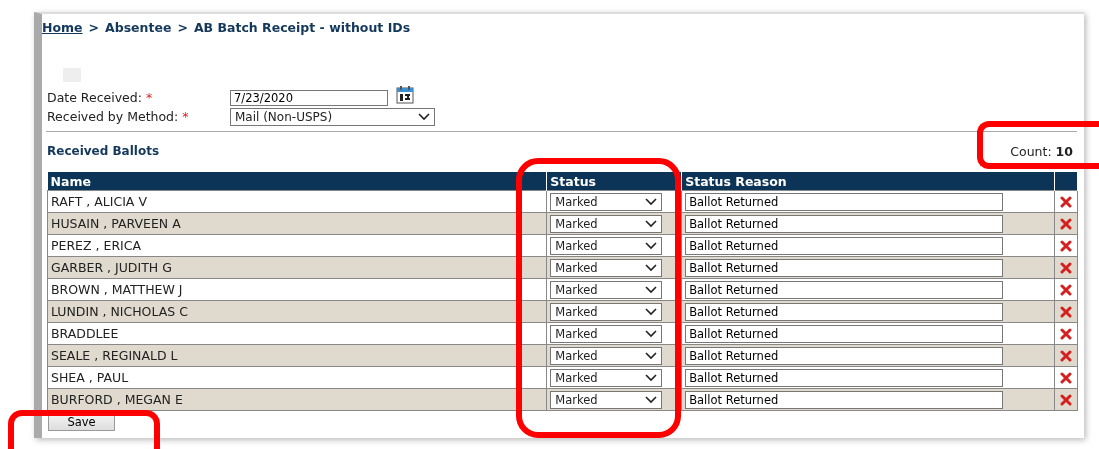  What do you see at coordinates (297, 311) in the screenshot?
I see `table-cell: LUNDIN , NICHOLAS C` at bounding box center [297, 311].